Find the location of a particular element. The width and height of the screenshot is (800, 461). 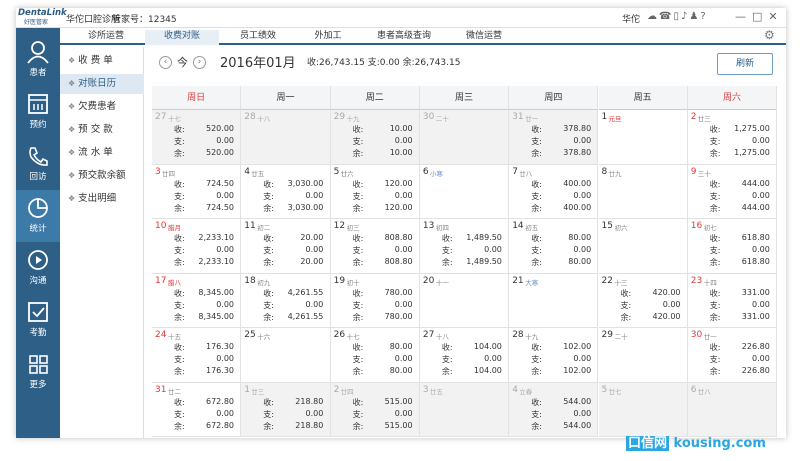

lunar-date: 初二 is located at coordinates (264, 228).